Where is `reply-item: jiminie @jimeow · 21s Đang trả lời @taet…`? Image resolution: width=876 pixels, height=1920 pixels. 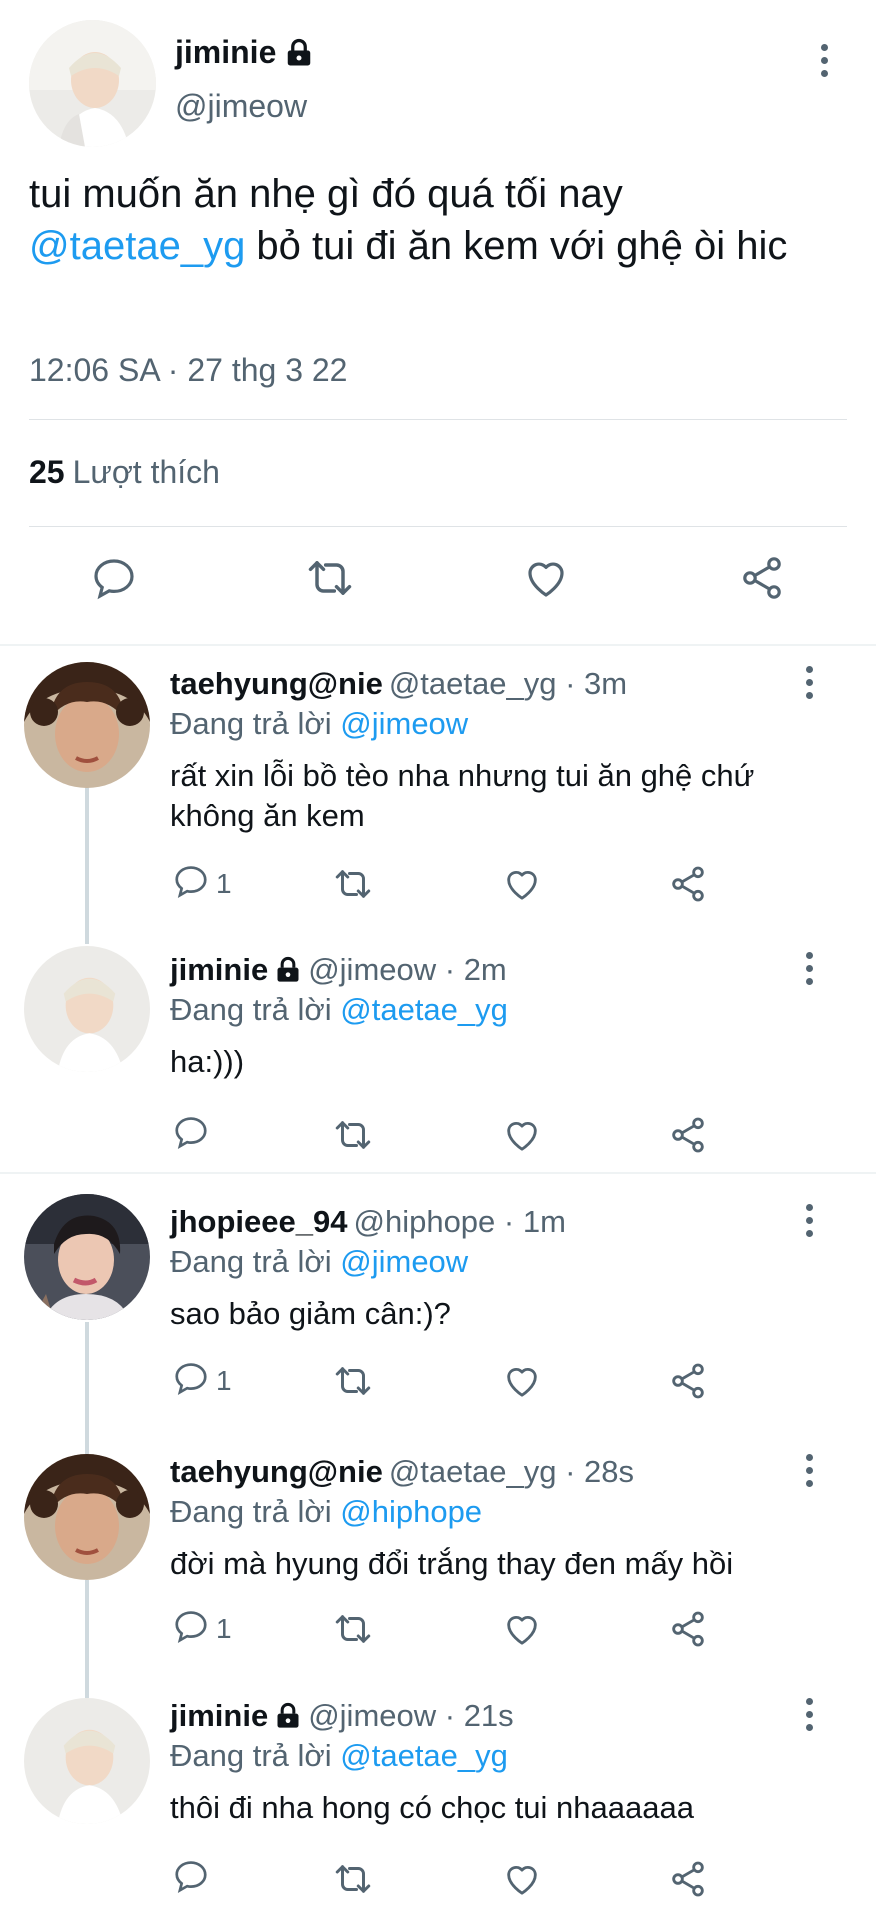
reply-item: jiminie @jimeow · 21s Đang trả lời @taet… is located at coordinates (438, 1806).